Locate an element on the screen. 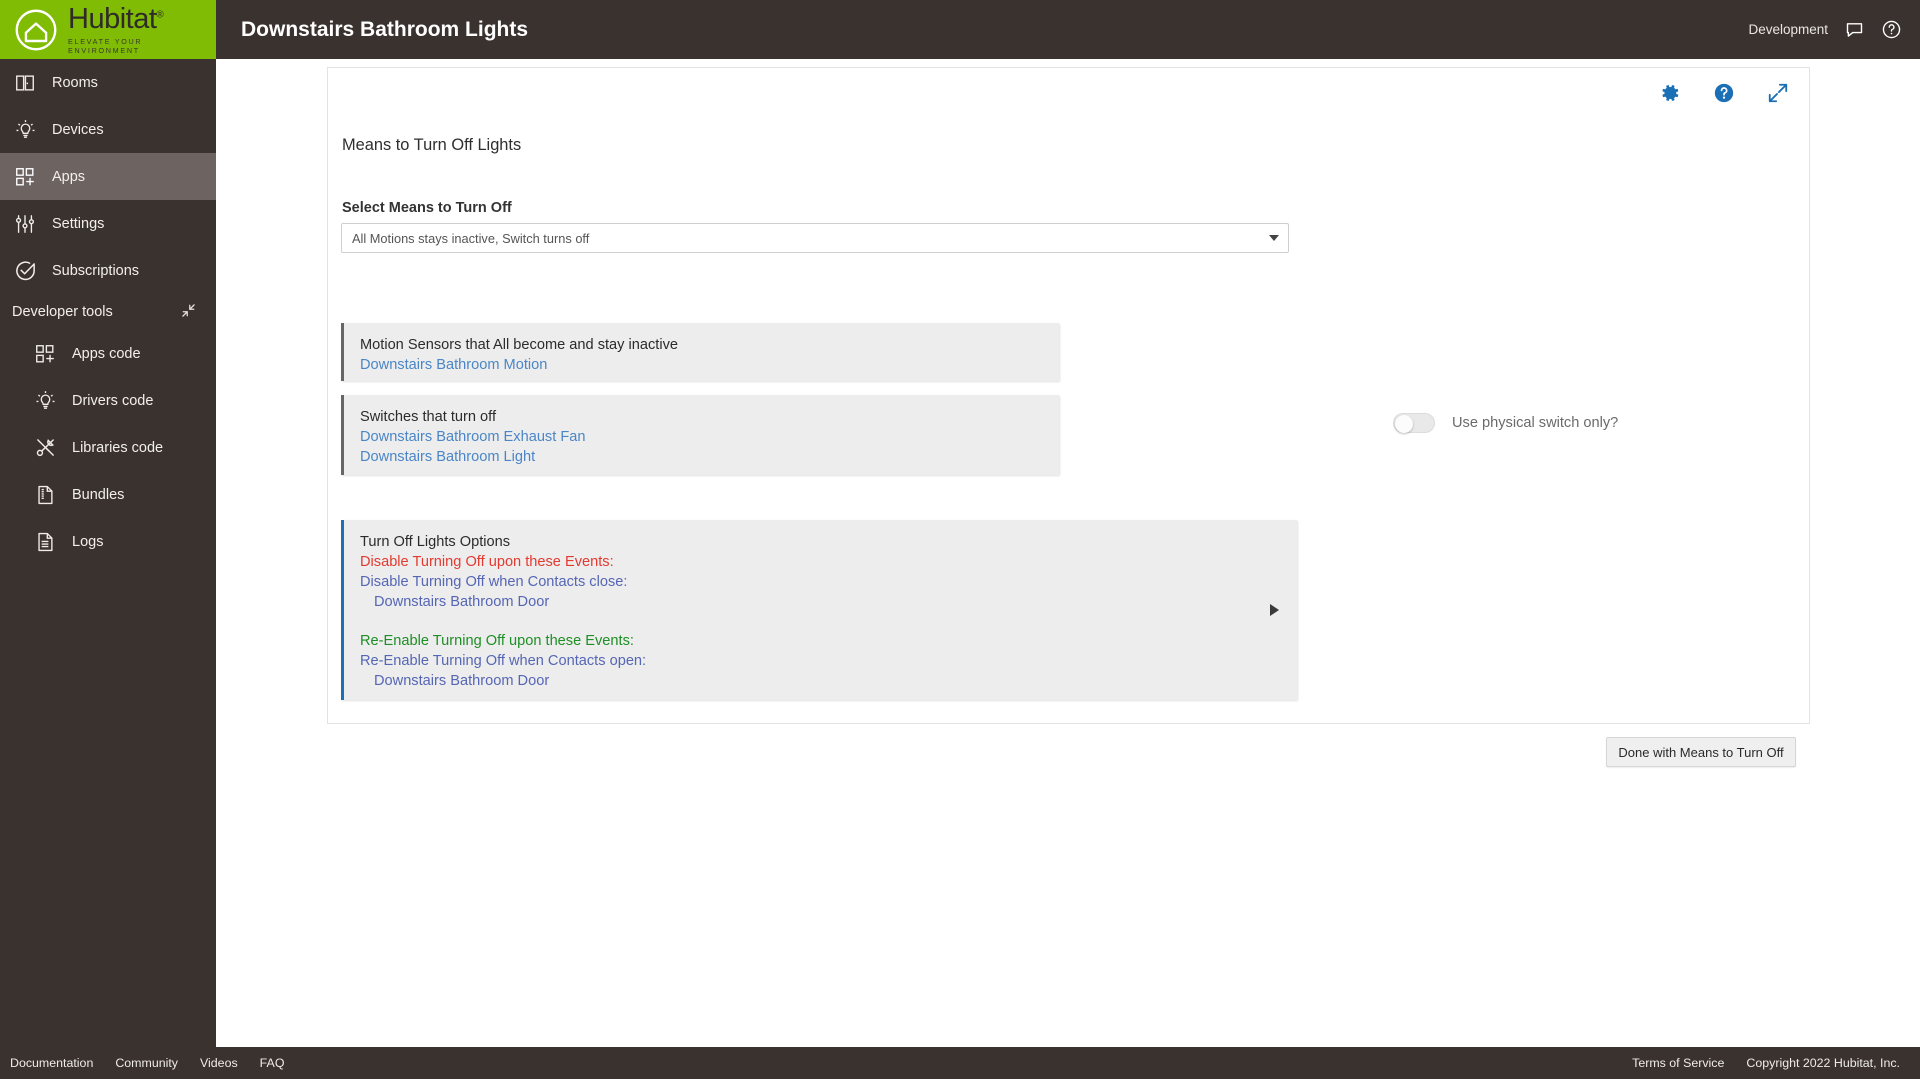 This screenshot has width=1920, height=1079. options-spacer is located at coordinates (828, 621).